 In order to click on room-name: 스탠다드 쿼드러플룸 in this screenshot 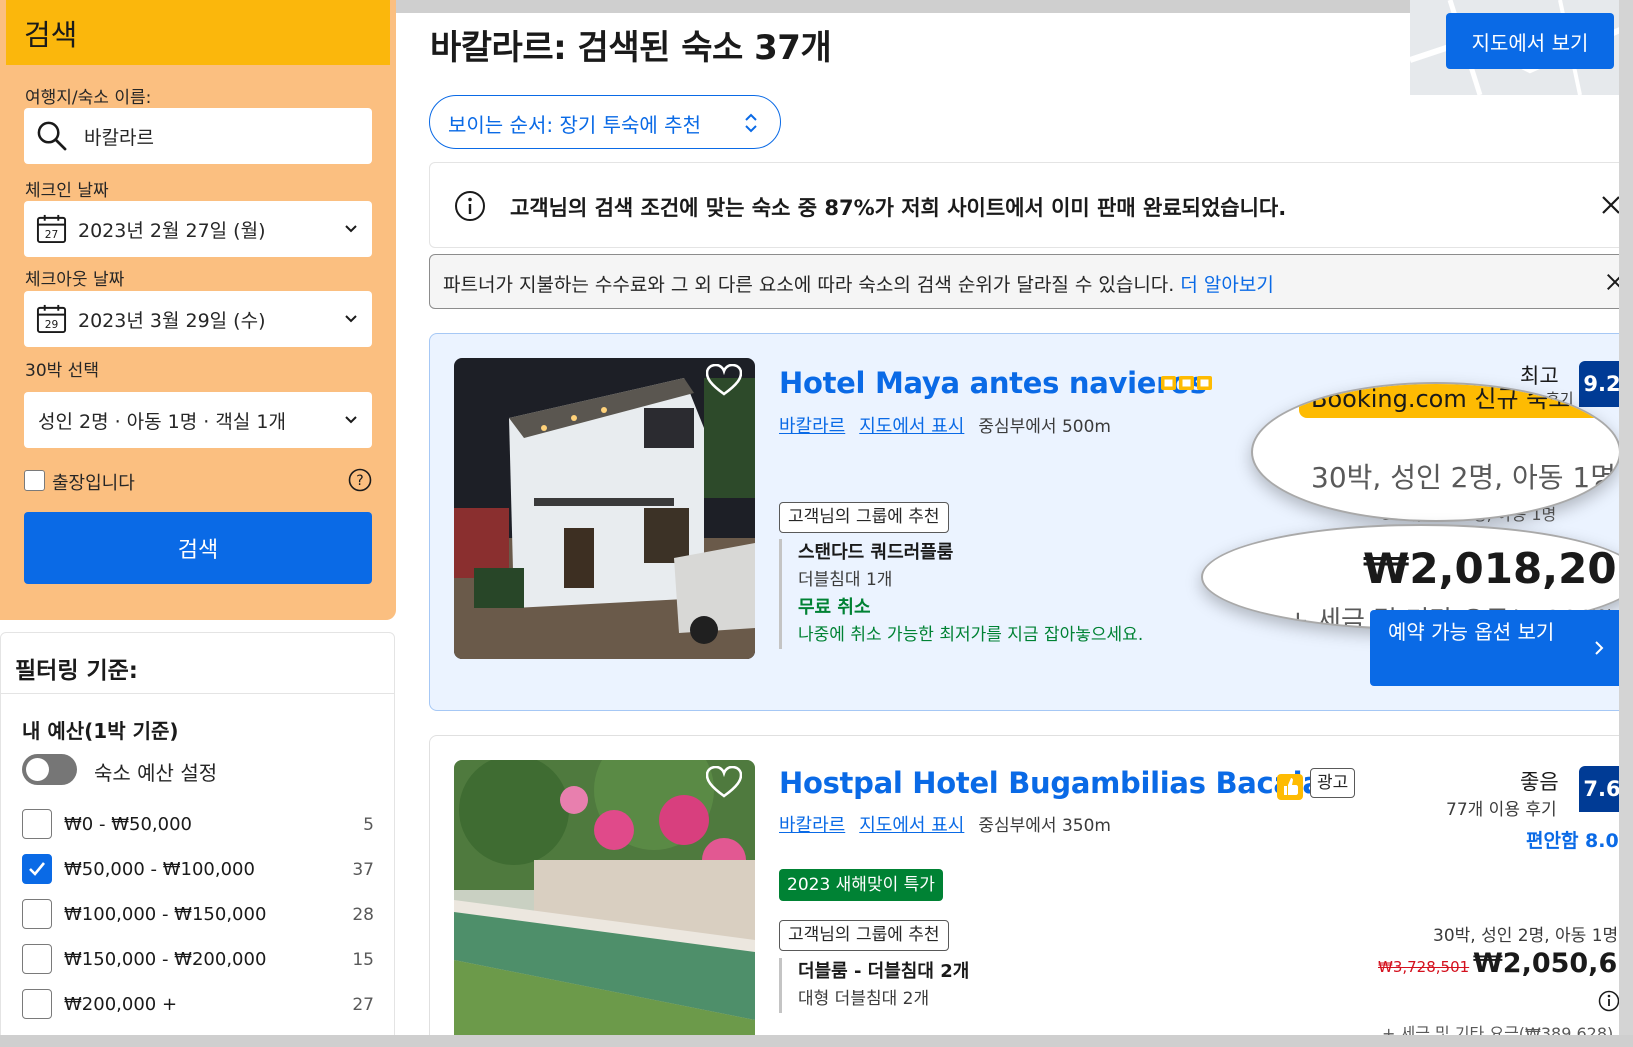, I will do `click(876, 552)`.